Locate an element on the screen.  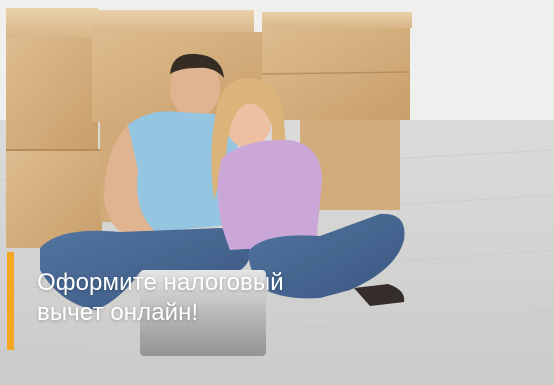
banner-headline-line-2: вычет онлайн! is located at coordinates (118, 312).